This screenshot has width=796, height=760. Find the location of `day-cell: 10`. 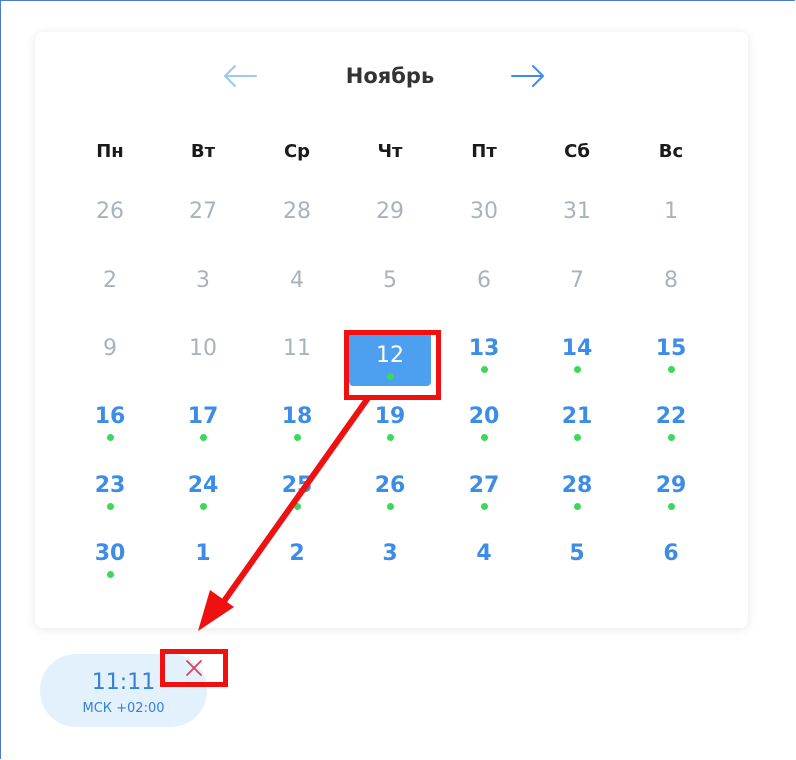

day-cell: 10 is located at coordinates (203, 354).